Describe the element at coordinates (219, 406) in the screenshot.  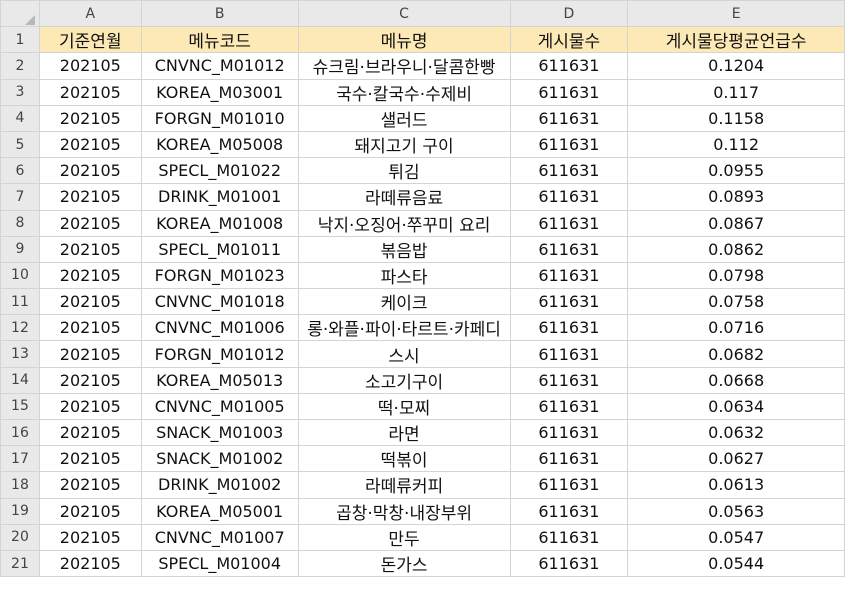
I see `cell-menu-code: CNVNC_M01005` at that location.